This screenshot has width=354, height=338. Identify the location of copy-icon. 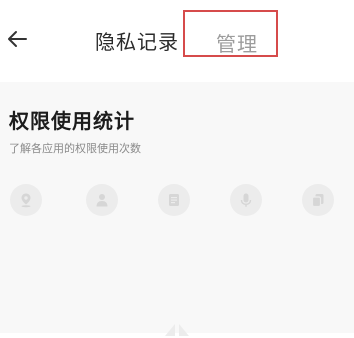
(317, 201).